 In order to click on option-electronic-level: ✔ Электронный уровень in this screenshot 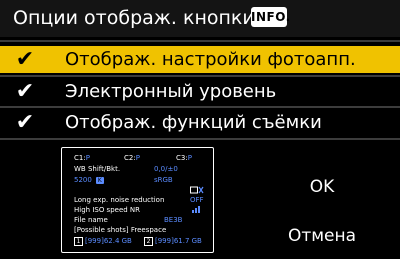, I will do `click(200, 91)`.